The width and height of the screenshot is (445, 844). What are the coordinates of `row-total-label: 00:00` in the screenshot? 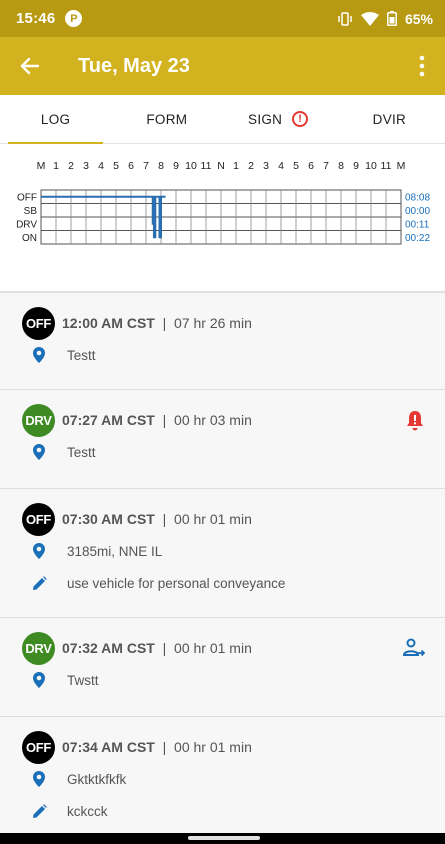 It's located at (417, 211).